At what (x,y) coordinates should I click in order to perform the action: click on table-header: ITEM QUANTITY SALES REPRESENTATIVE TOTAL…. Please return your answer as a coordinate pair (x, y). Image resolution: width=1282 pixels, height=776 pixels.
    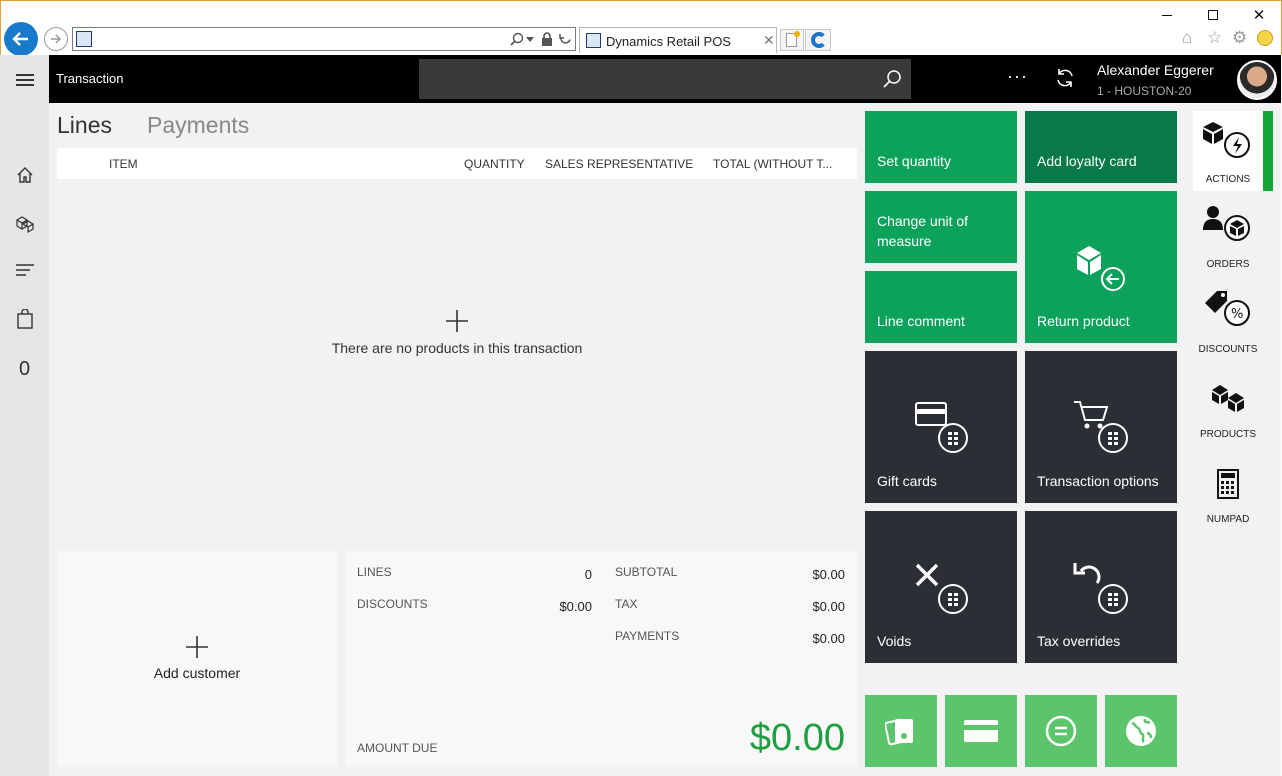
    Looking at the image, I should click on (457, 163).